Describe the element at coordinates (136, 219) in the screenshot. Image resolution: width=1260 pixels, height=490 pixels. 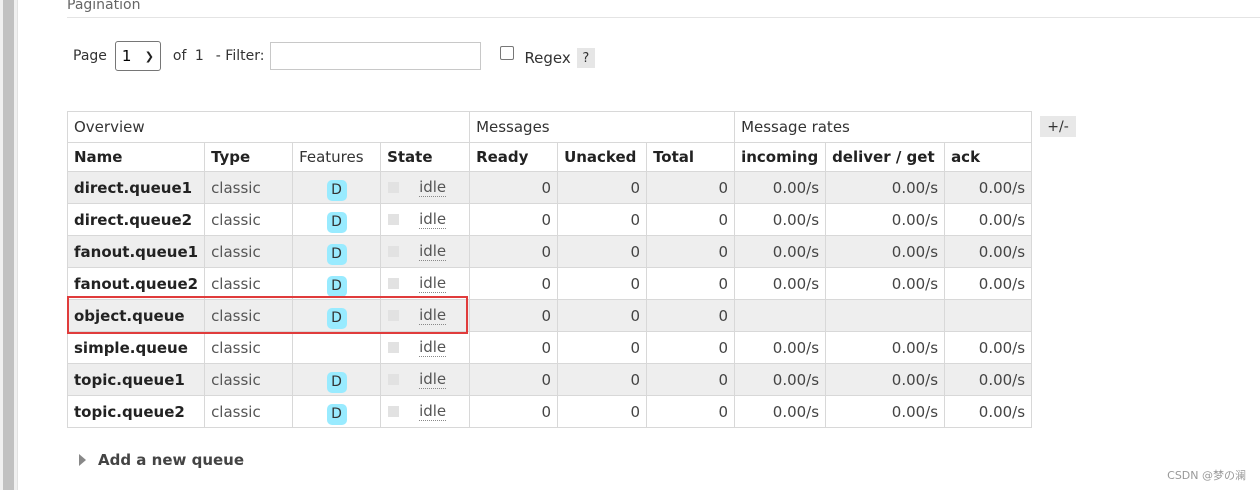
I see `queue-name-link: direct.queue2` at that location.